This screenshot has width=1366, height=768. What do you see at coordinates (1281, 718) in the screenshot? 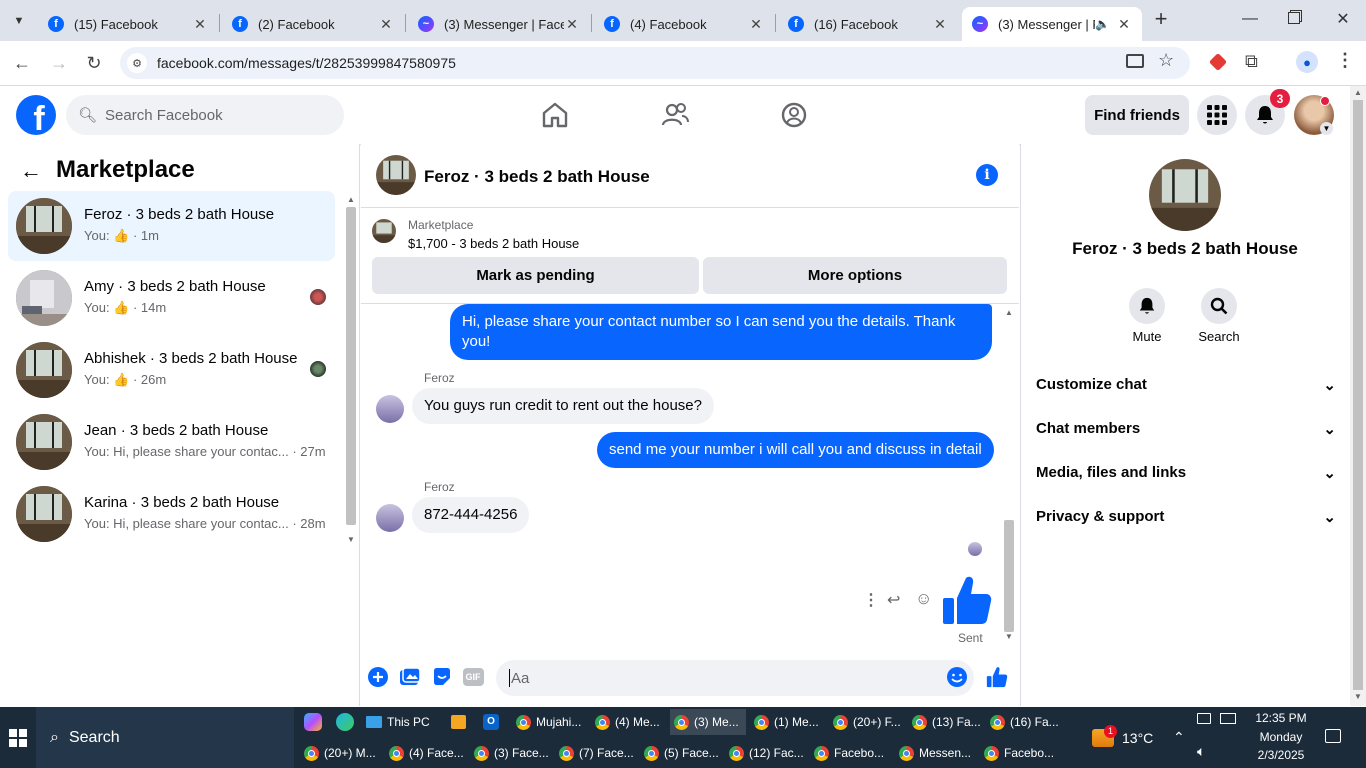
I see `clock-time: 12:35 PM` at bounding box center [1281, 718].